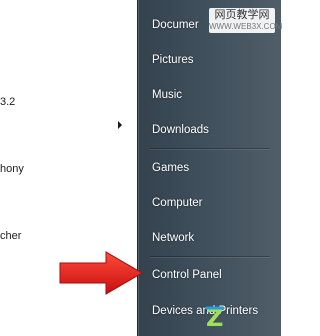 The width and height of the screenshot is (320, 336). What do you see at coordinates (12, 169) in the screenshot?
I see `program-item-partial-2: hony` at bounding box center [12, 169].